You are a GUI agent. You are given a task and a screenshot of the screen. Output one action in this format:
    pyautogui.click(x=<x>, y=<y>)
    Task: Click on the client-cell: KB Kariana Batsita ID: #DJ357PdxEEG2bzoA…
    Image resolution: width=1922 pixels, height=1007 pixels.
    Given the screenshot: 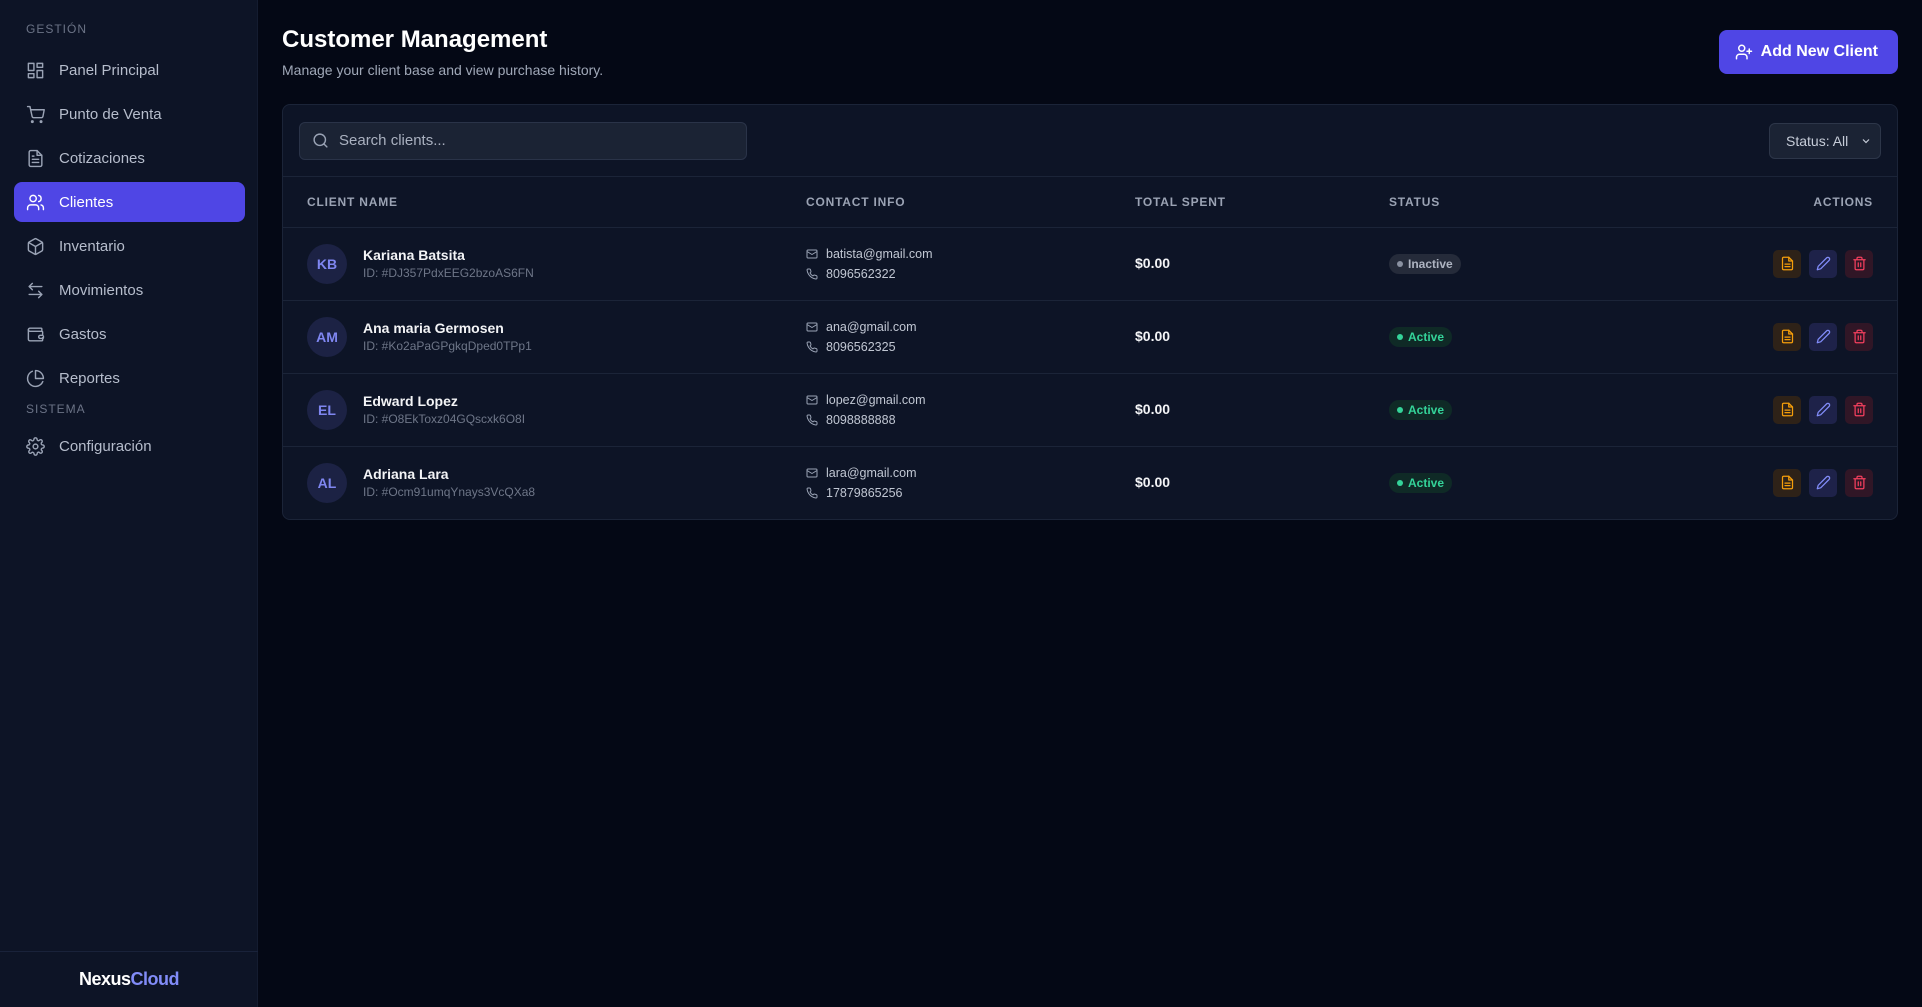 What is the action you would take?
    pyautogui.click(x=556, y=263)
    